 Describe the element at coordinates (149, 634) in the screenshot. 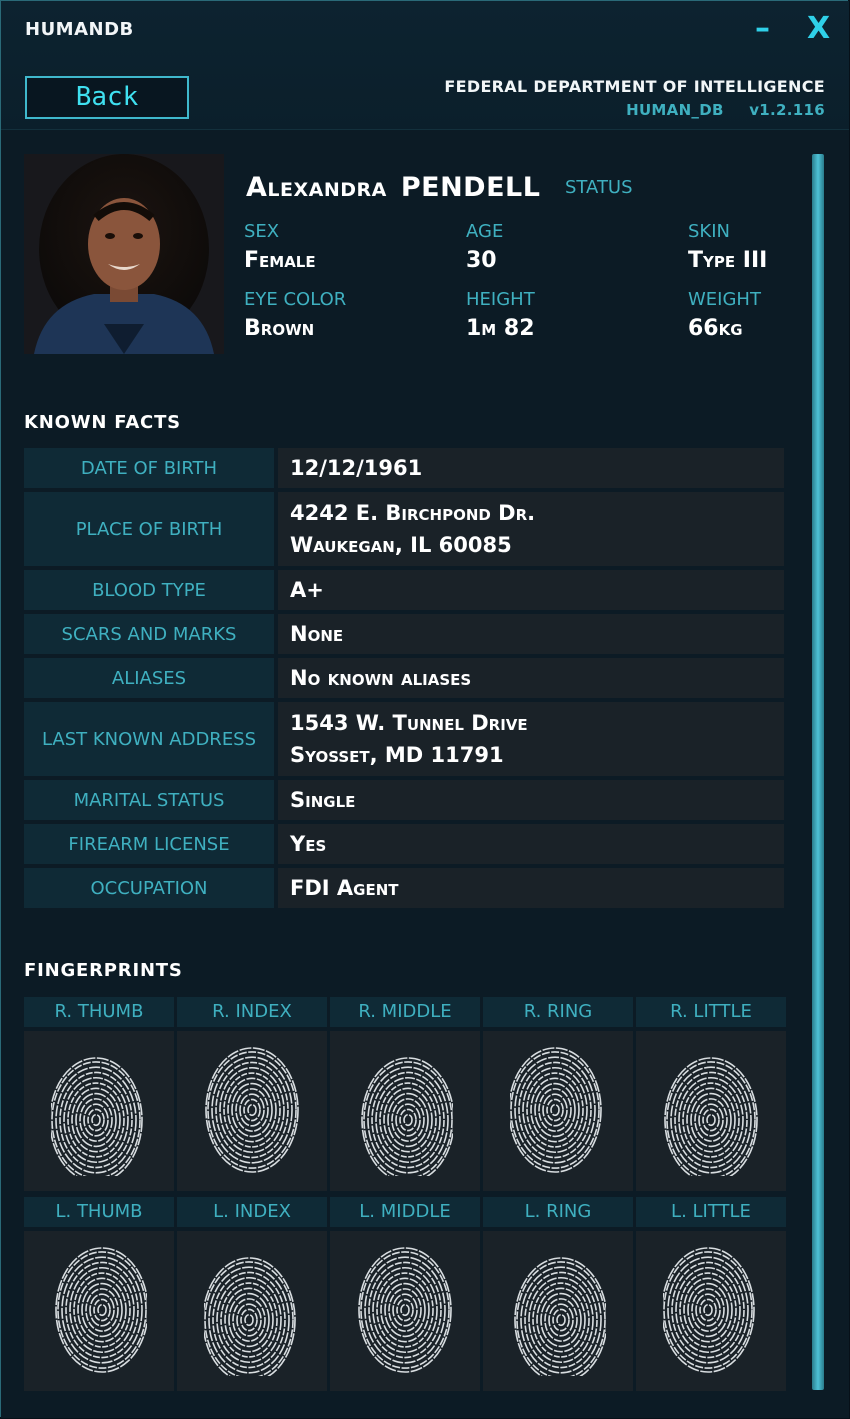

I see `fact-label: SCARS AND MARKS` at that location.